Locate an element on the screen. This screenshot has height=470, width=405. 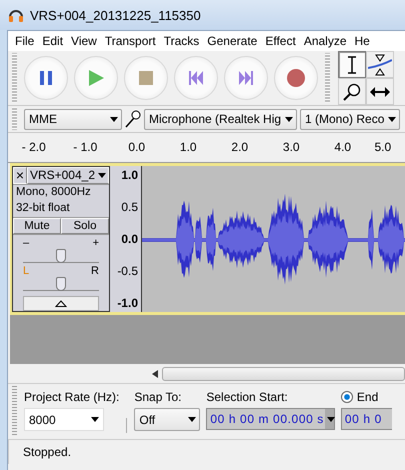
slider-label: – is located at coordinates (26, 242).